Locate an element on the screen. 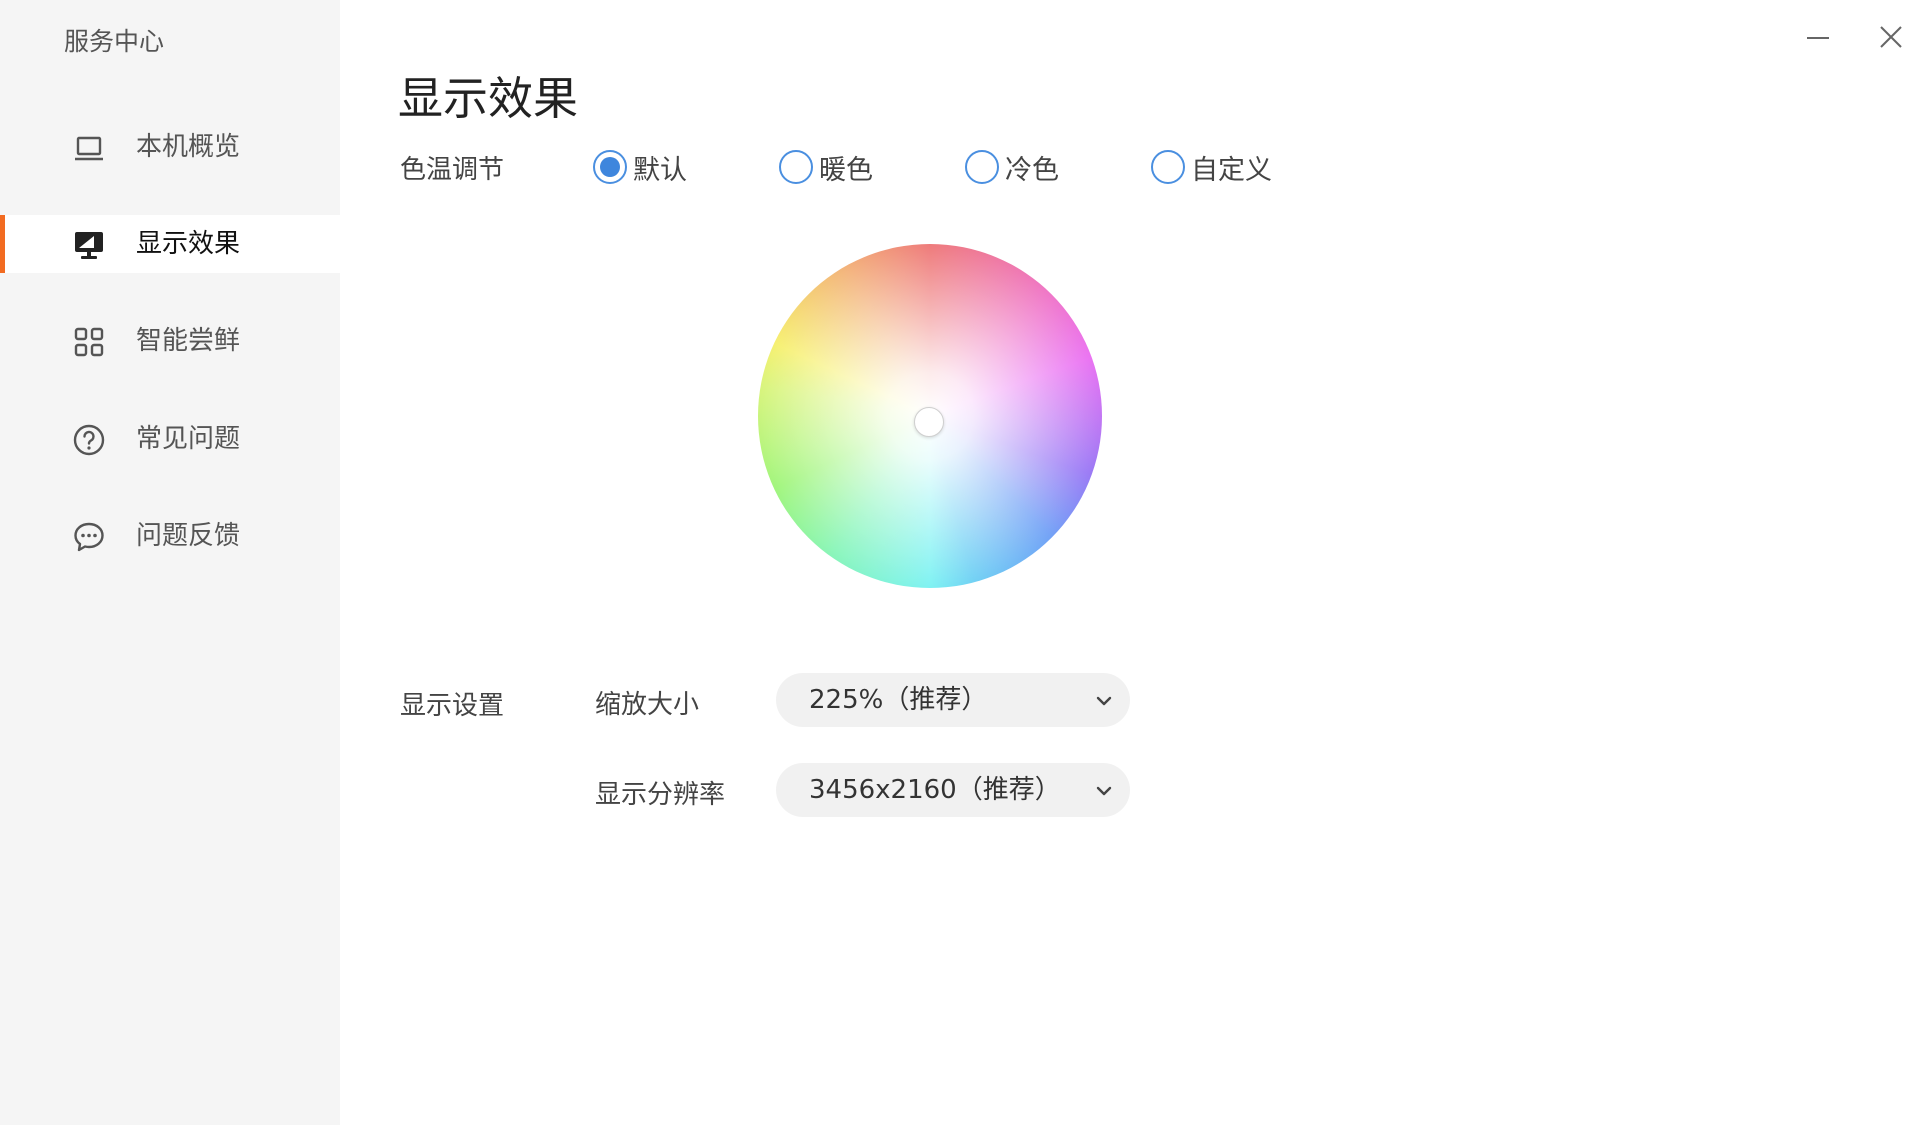 The height and width of the screenshot is (1125, 1920). minimize-icon is located at coordinates (1818, 38).